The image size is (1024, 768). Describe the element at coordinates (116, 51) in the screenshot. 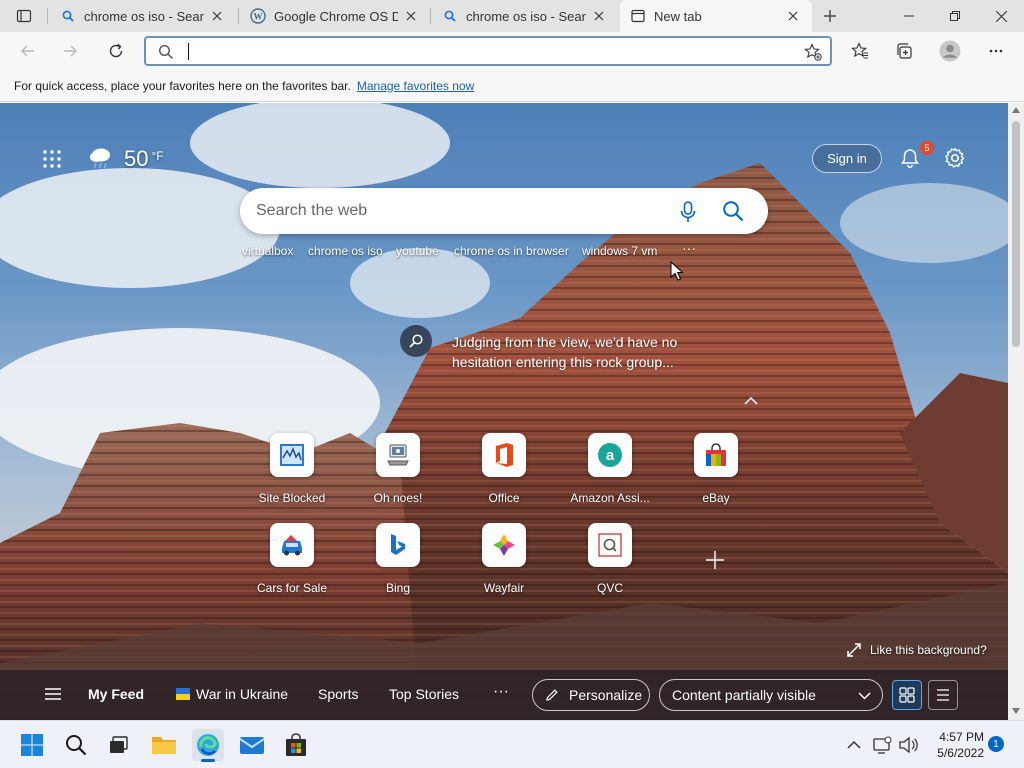

I see `refresh-button` at that location.